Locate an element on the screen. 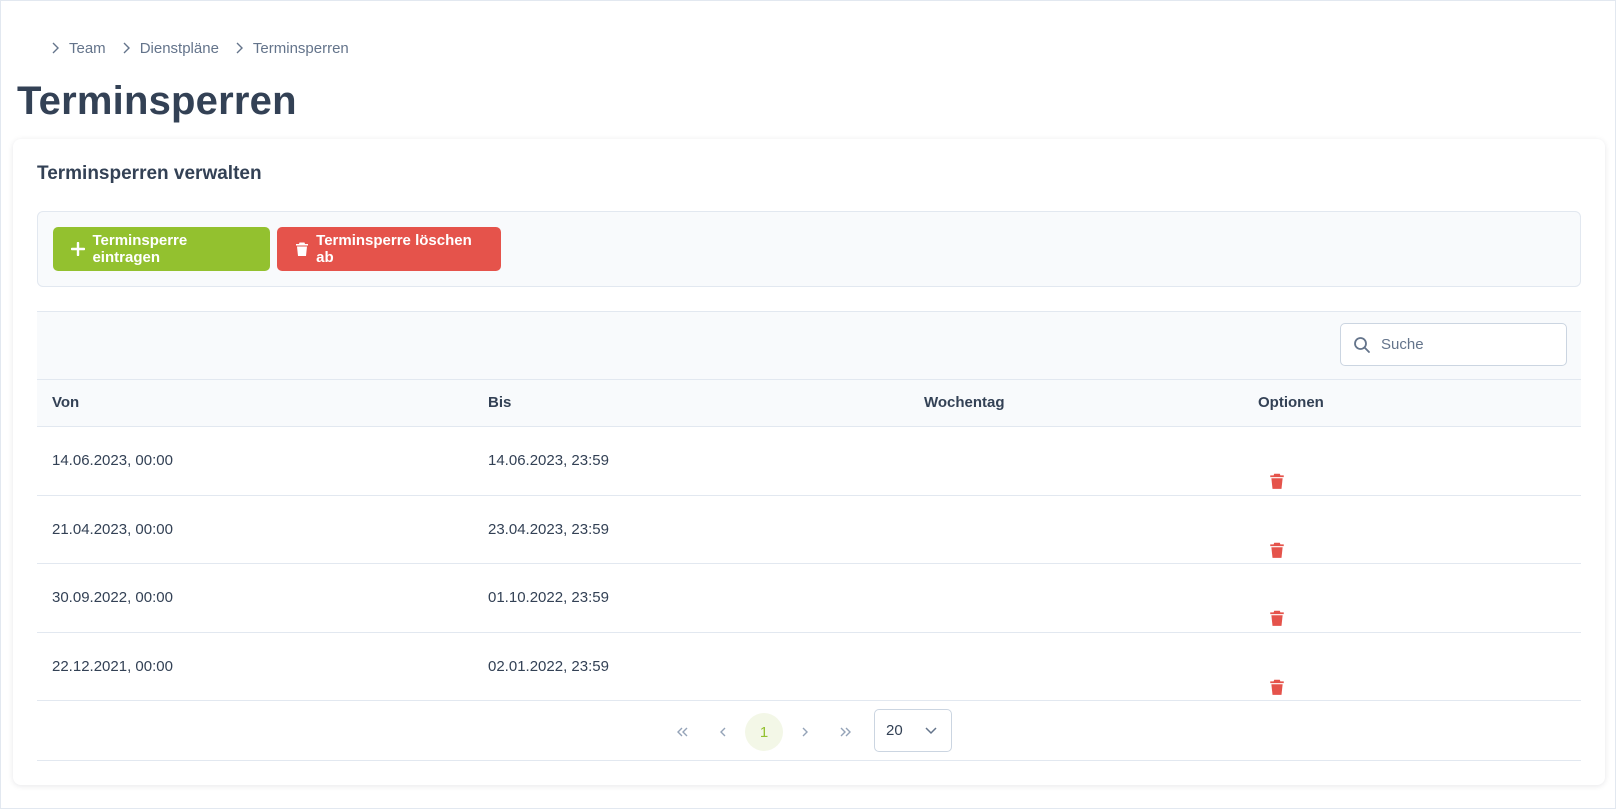  breadcrumb-label: Dienstpläne is located at coordinates (179, 48).